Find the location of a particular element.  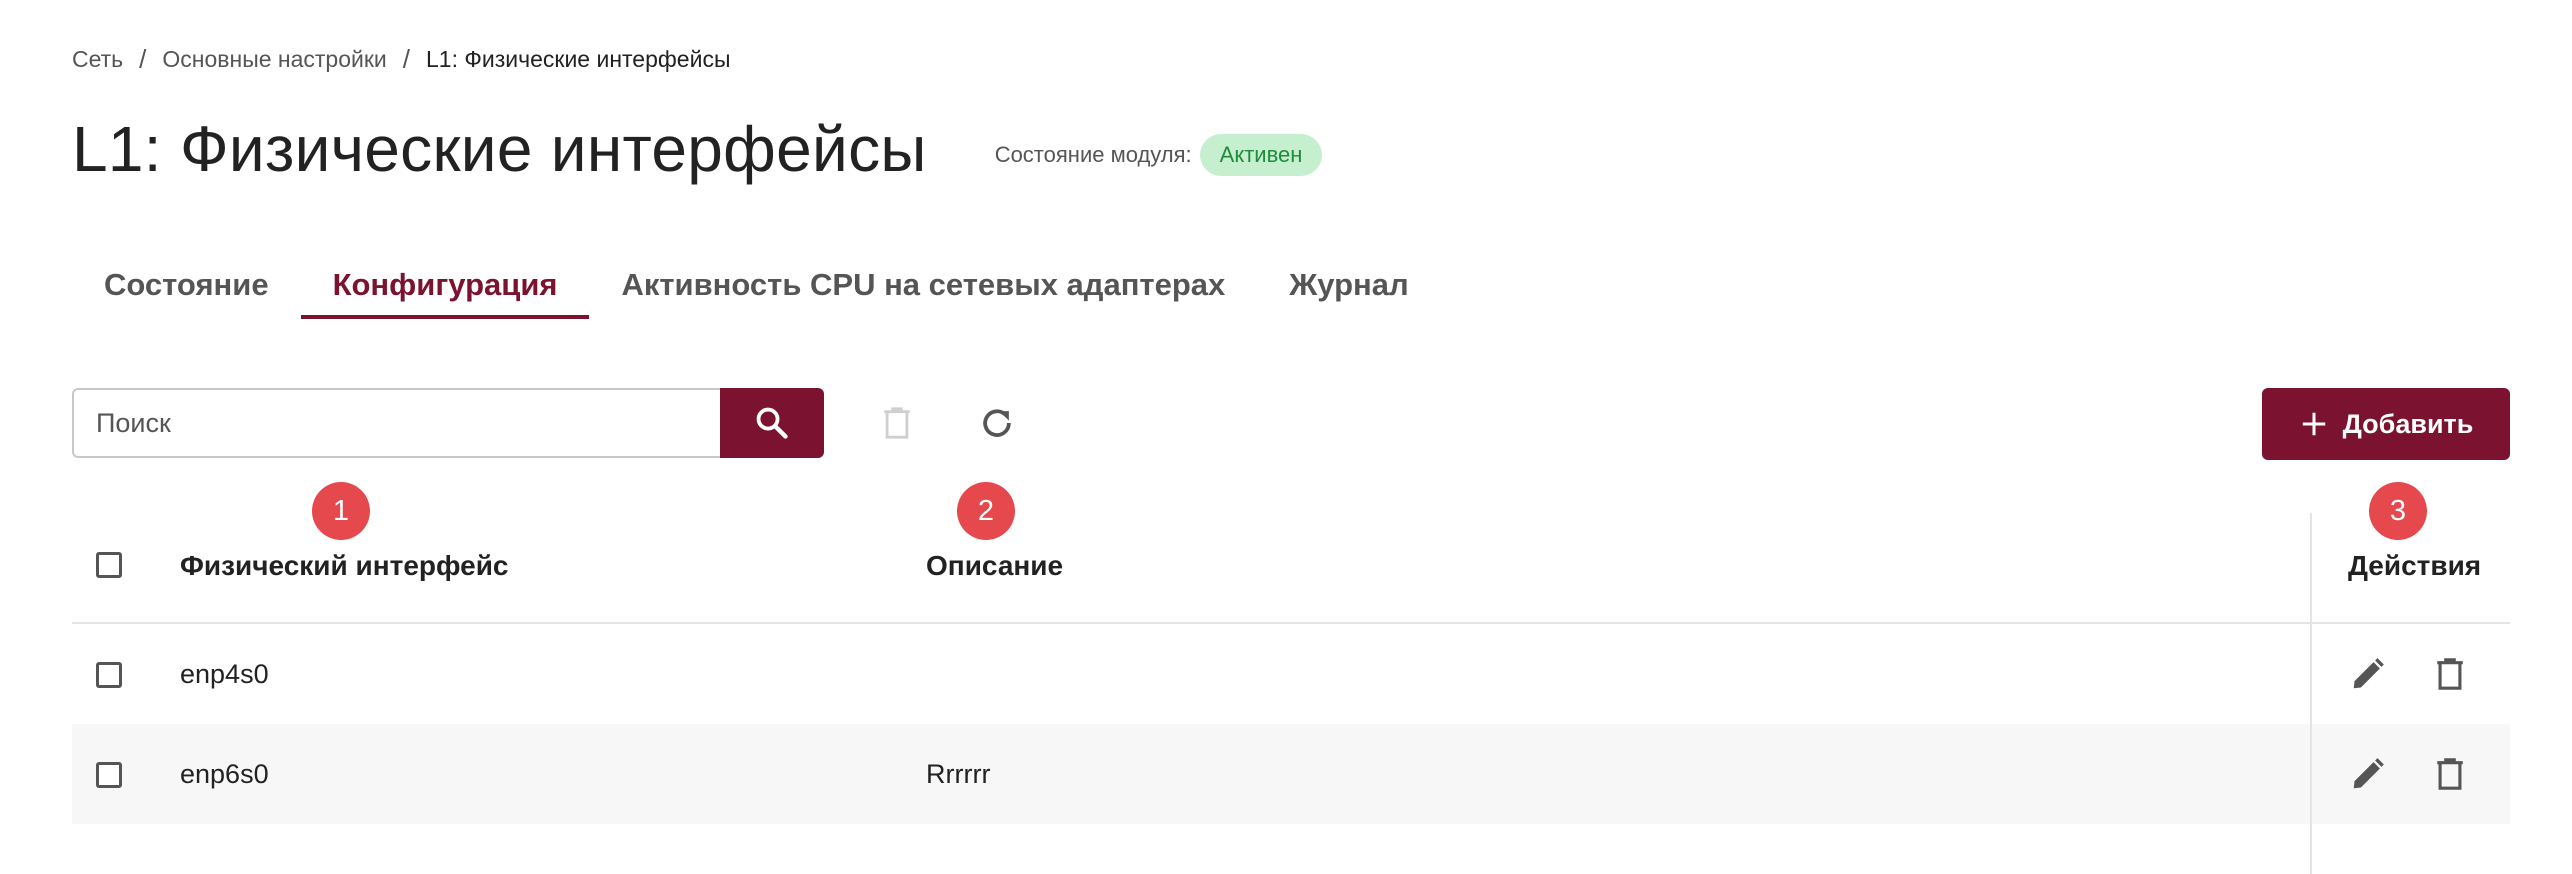

refresh-button is located at coordinates (997, 423).